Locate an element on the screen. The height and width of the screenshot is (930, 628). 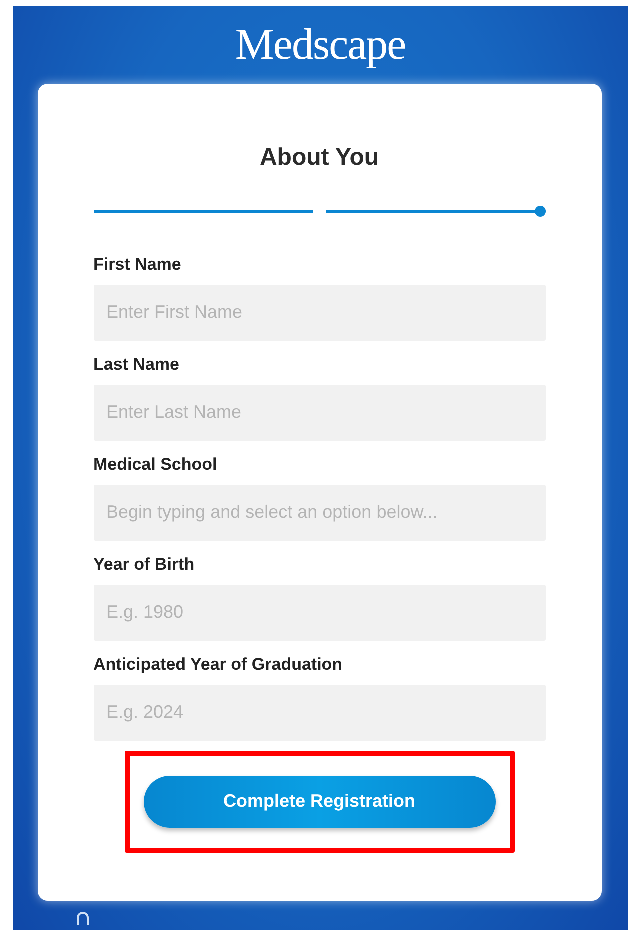
field-label: First Name is located at coordinates (138, 264).